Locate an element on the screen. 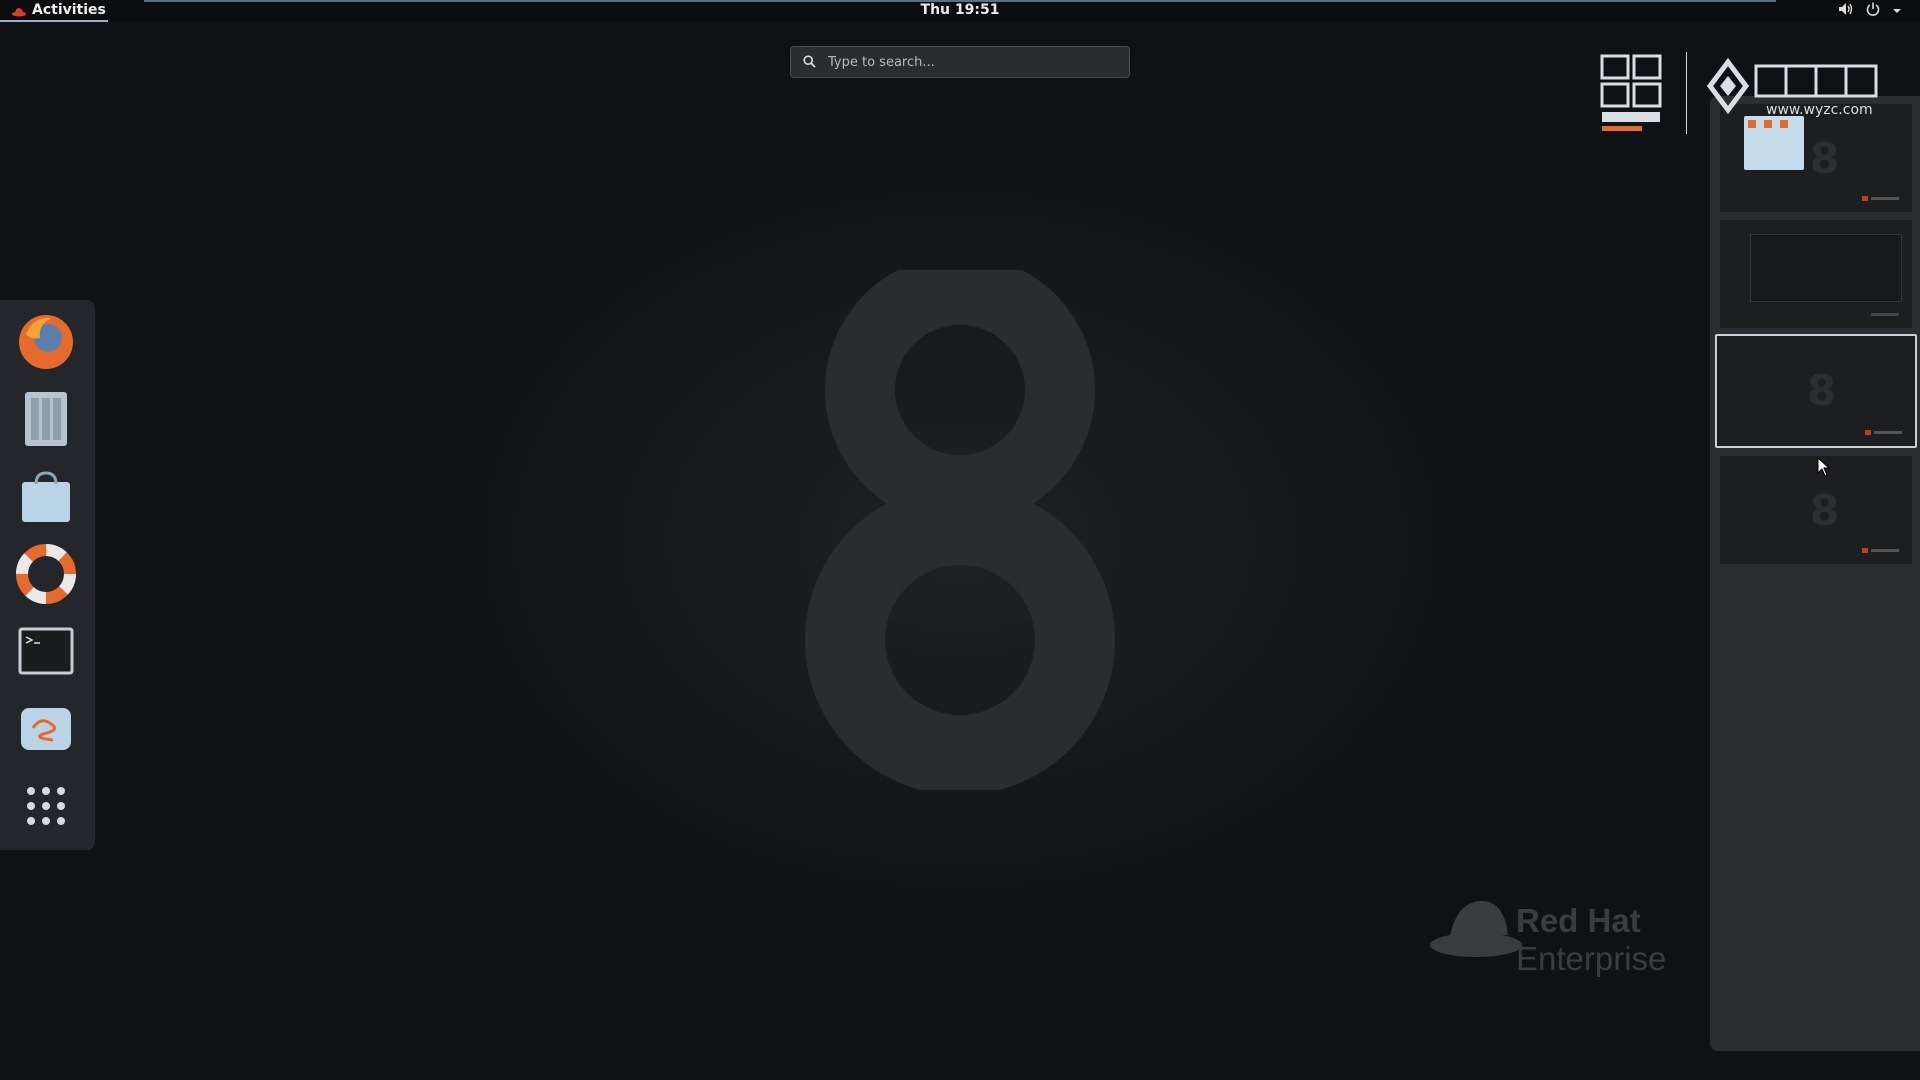 The width and height of the screenshot is (1920, 1080). volume-icon is located at coordinates (1846, 11).